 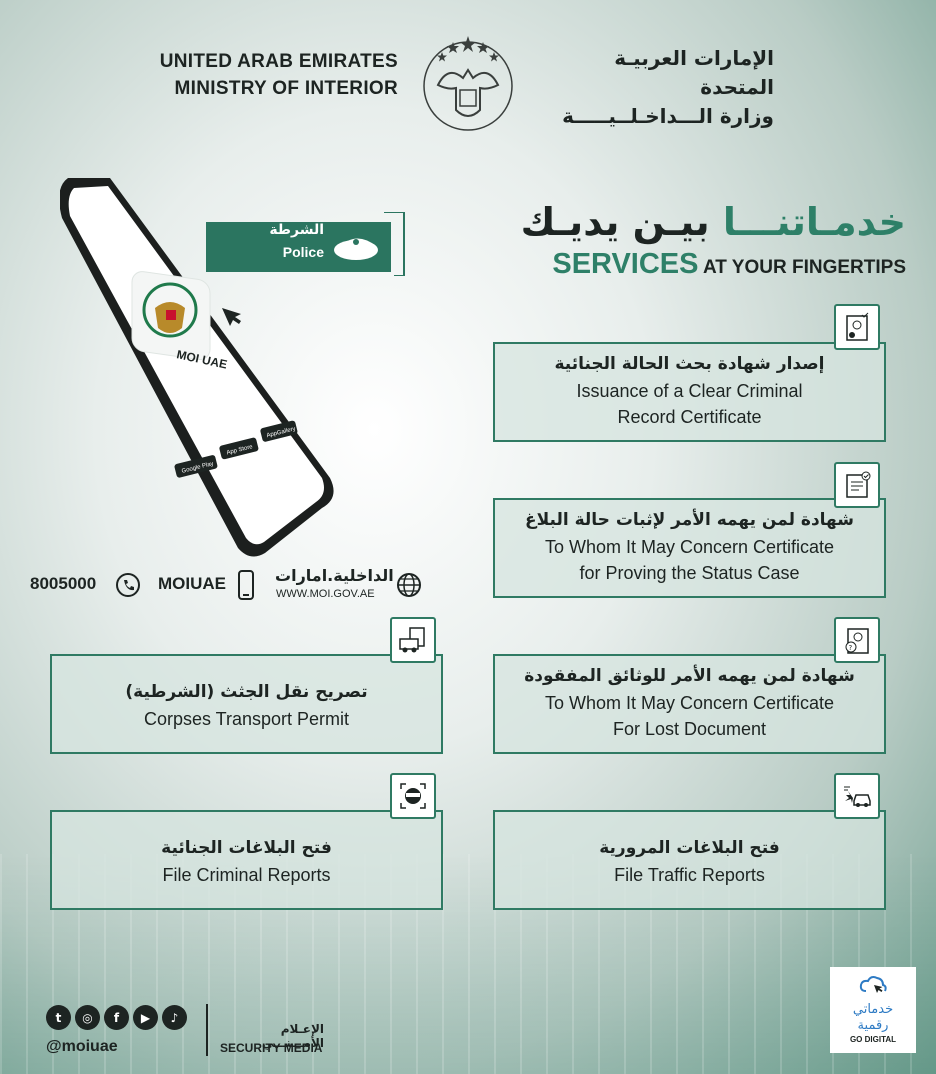 I want to click on header-ar-line1: الإمارات العربيـة المتحدة, so click(x=694, y=72).